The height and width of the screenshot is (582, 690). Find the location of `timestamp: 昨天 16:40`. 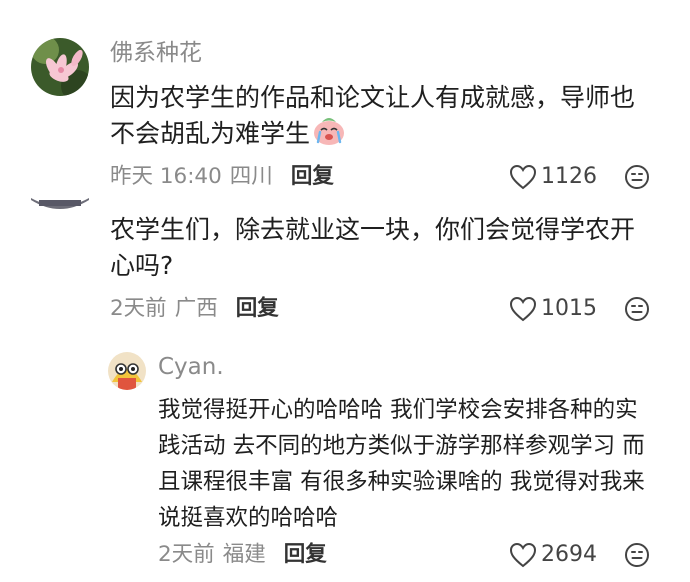

timestamp: 昨天 16:40 is located at coordinates (166, 176).